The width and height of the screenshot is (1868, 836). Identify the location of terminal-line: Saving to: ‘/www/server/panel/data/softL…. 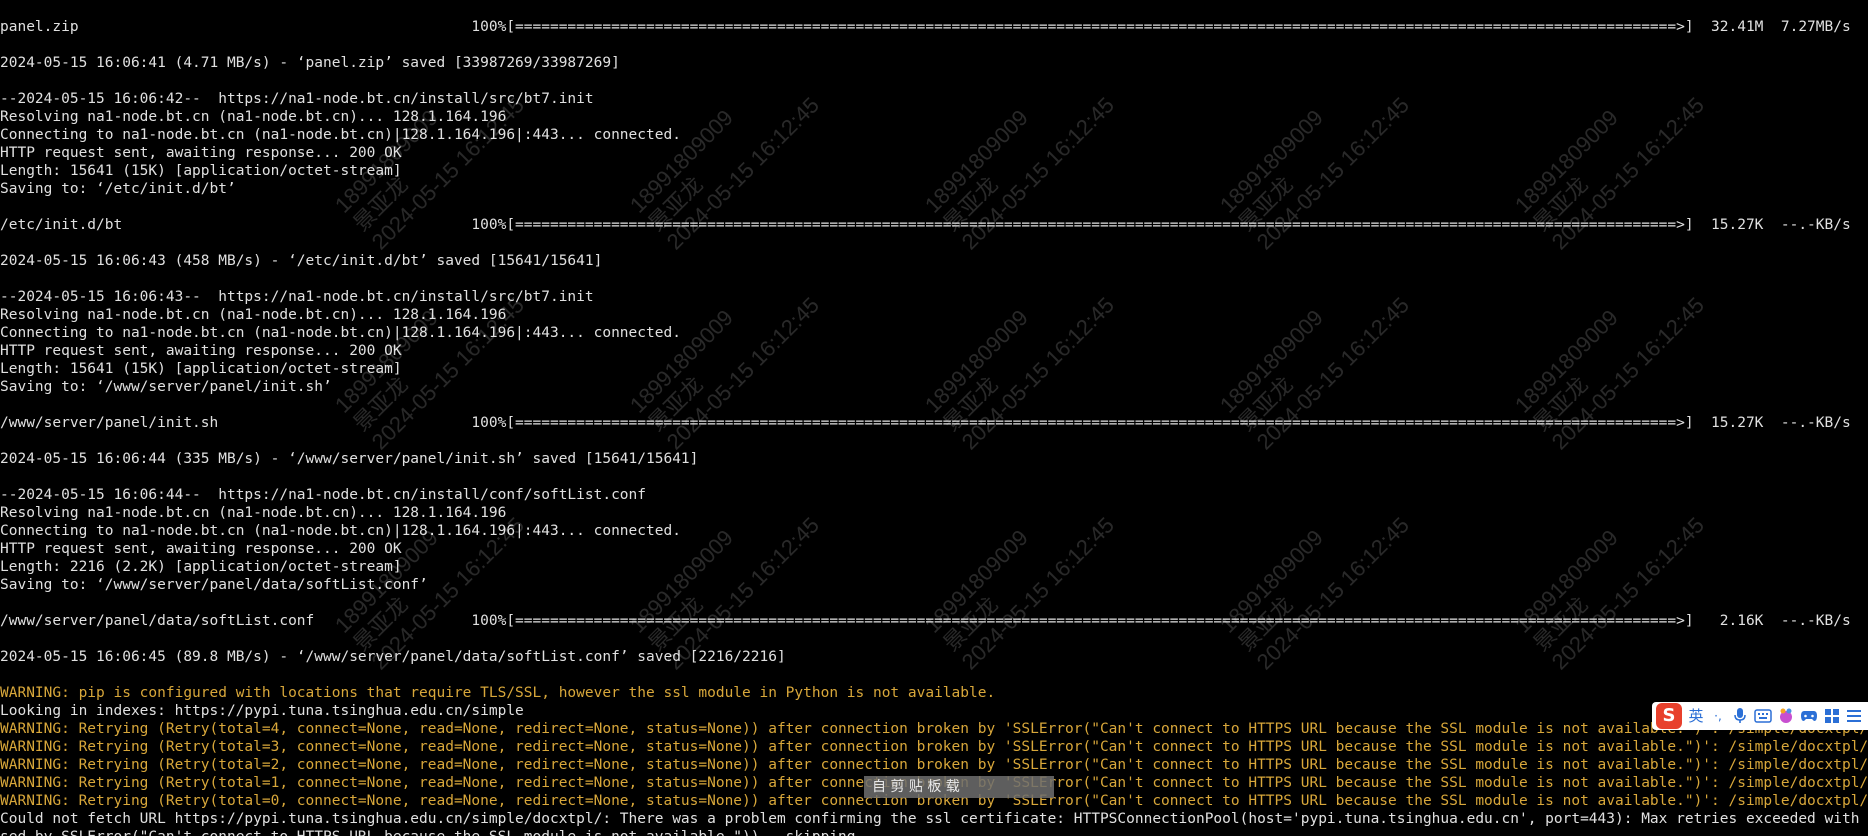
(214, 585).